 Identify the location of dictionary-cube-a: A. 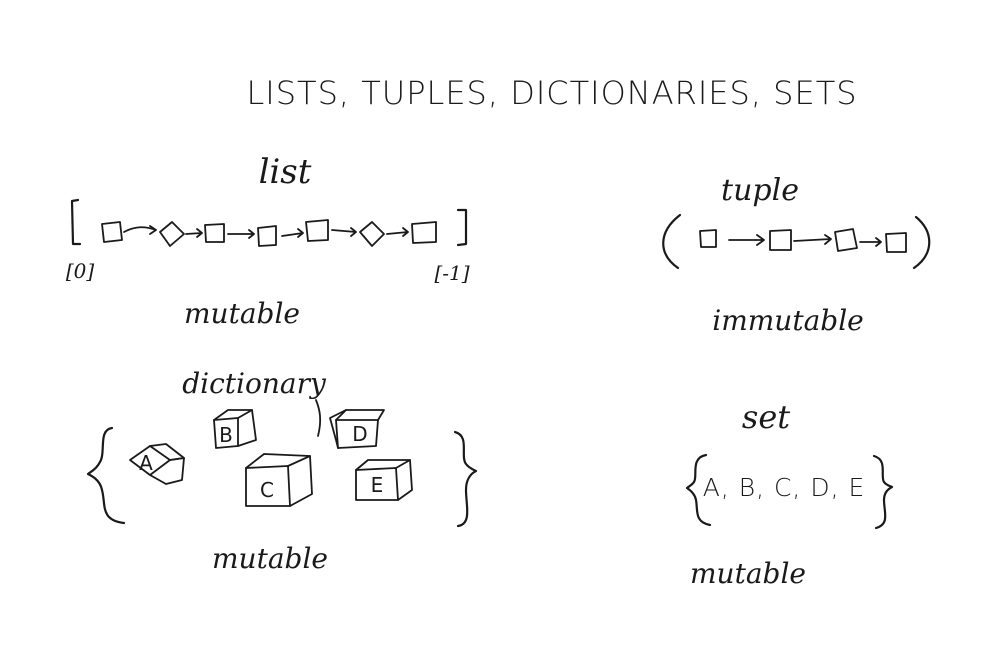
(157, 464).